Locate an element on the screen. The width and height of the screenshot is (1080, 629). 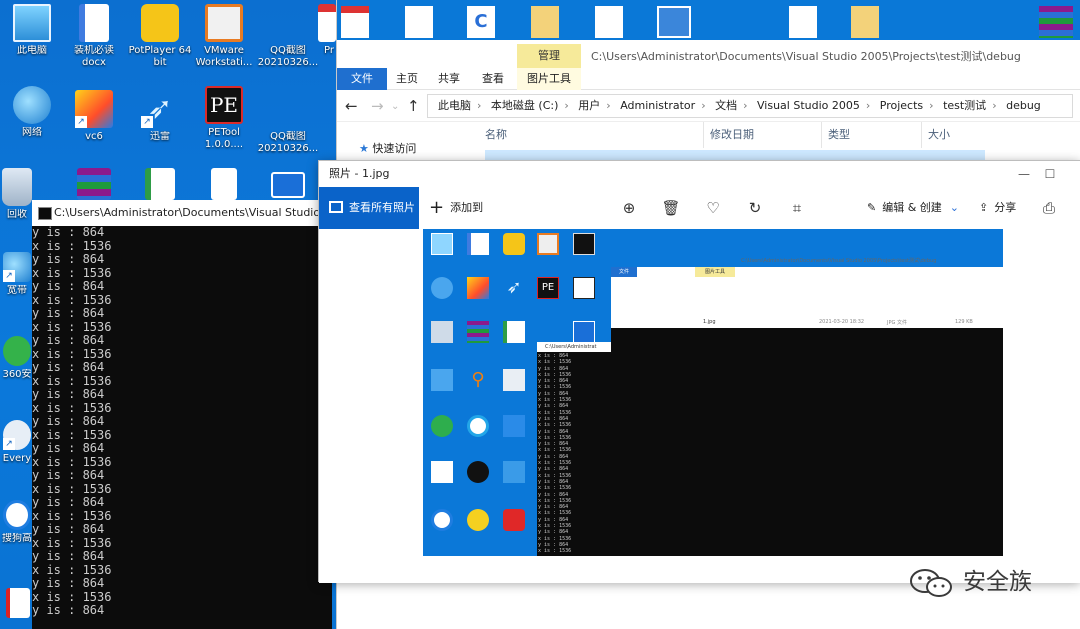
ie-icon is located at coordinates (442, 426).